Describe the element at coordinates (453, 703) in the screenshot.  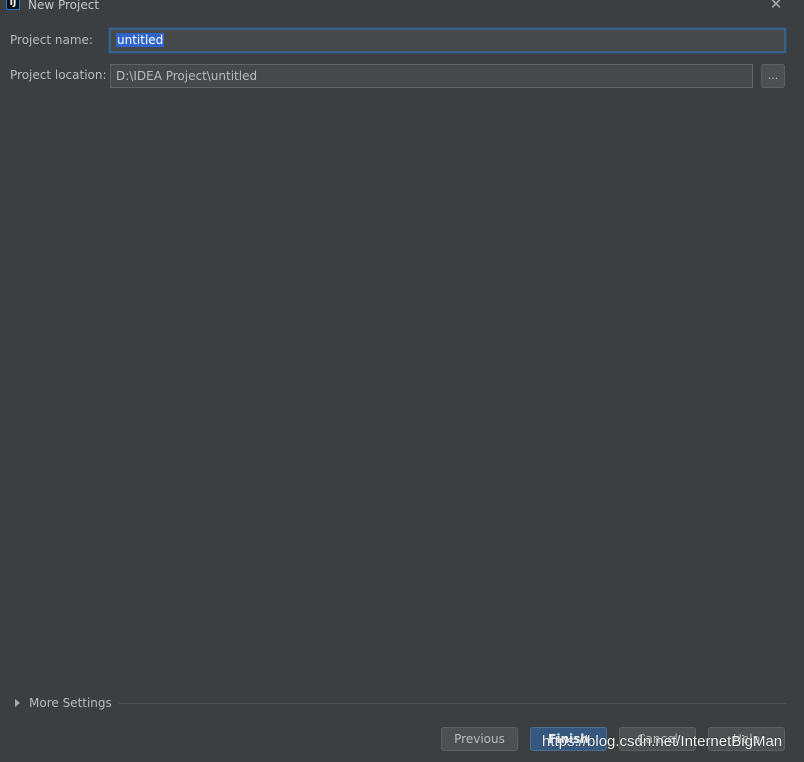
I see `divider` at that location.